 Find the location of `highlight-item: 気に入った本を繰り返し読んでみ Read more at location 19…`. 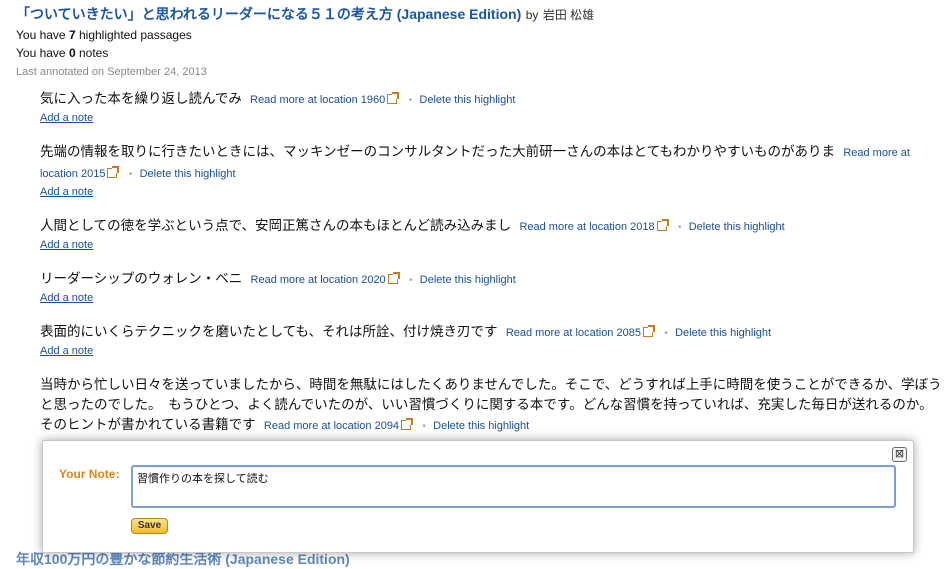

highlight-item: 気に入った本を繰り返し読んでみ Read more at location 19… is located at coordinates (492, 107).